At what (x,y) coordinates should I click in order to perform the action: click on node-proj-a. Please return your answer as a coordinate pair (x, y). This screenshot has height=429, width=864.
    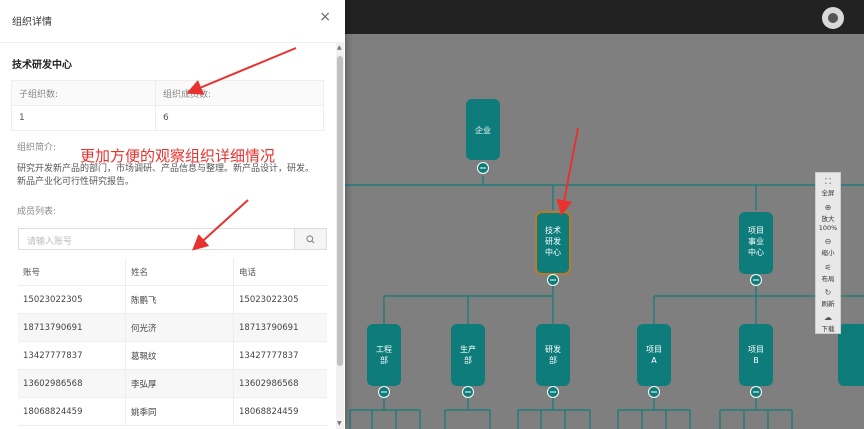
    Looking at the image, I should click on (654, 355).